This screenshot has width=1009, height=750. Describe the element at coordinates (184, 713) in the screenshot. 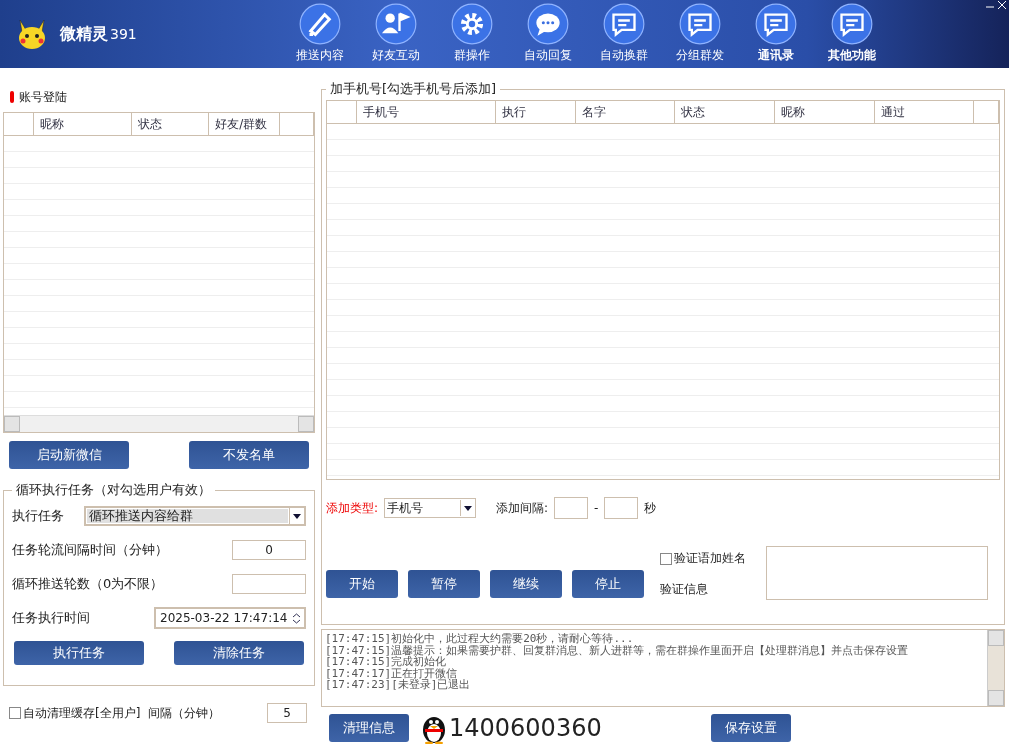

I see `field-label: 间隔（分钟）` at that location.